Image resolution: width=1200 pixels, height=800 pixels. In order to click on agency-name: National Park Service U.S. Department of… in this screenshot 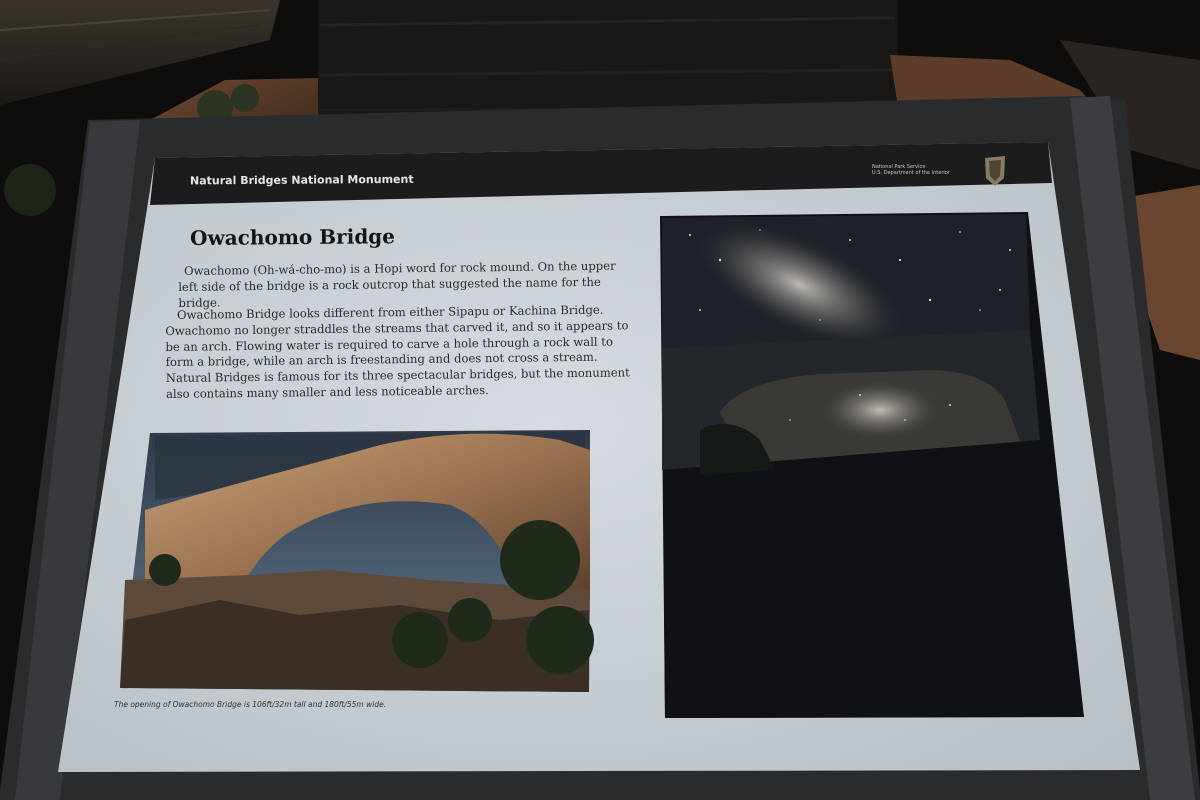, I will do `click(927, 170)`.